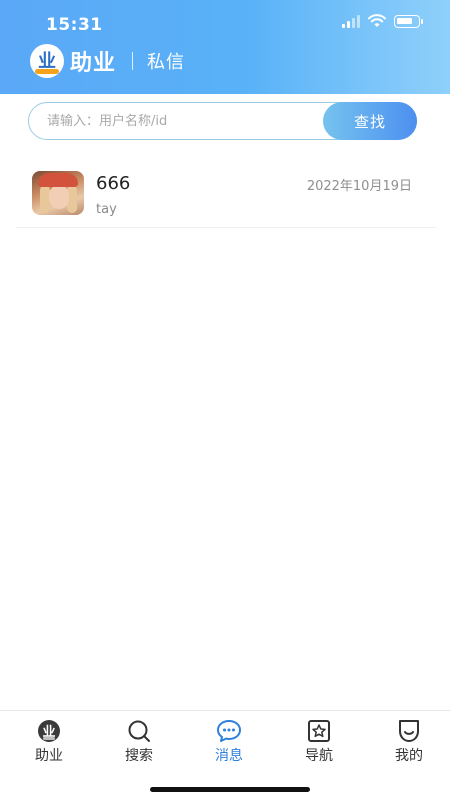  What do you see at coordinates (370, 121) in the screenshot?
I see `search-button: 查找` at bounding box center [370, 121].